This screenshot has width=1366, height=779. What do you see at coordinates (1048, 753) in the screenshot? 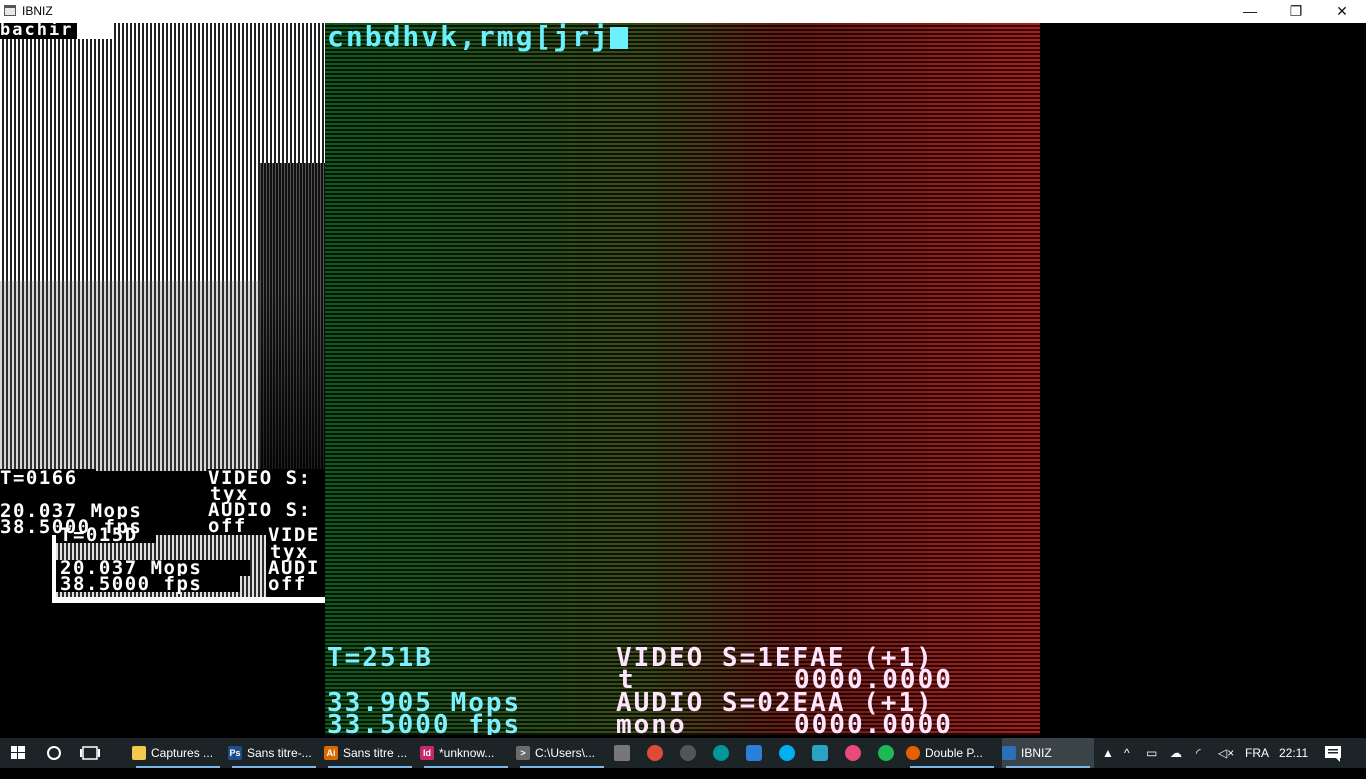
I see `task-ibniz: IBNIZ` at bounding box center [1048, 753].